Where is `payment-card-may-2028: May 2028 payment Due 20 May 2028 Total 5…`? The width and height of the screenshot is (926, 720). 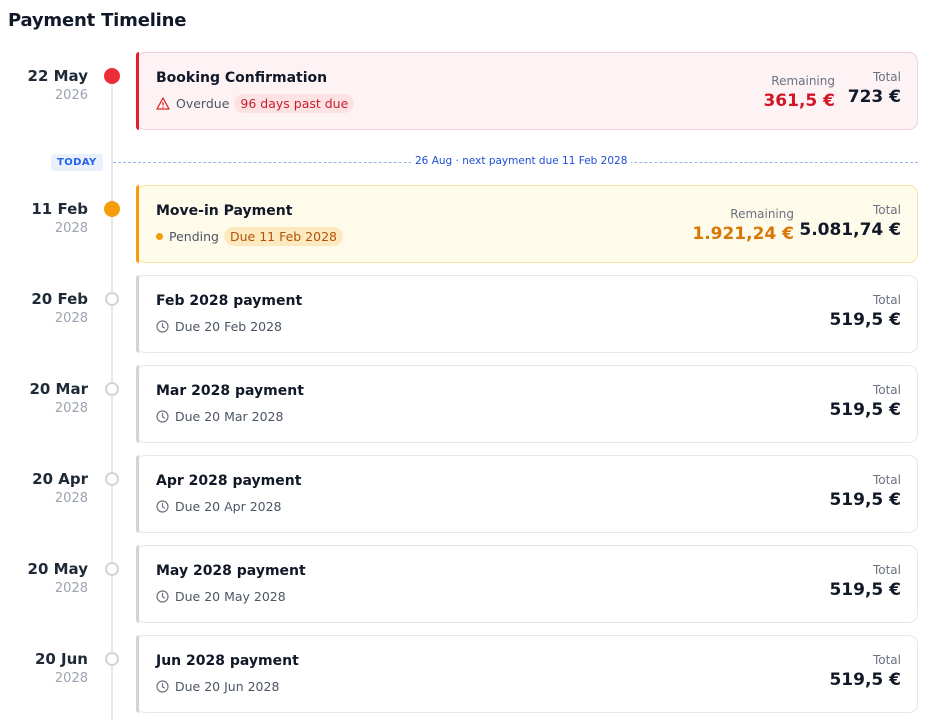 payment-card-may-2028: May 2028 payment Due 20 May 2028 Total 5… is located at coordinates (527, 584).